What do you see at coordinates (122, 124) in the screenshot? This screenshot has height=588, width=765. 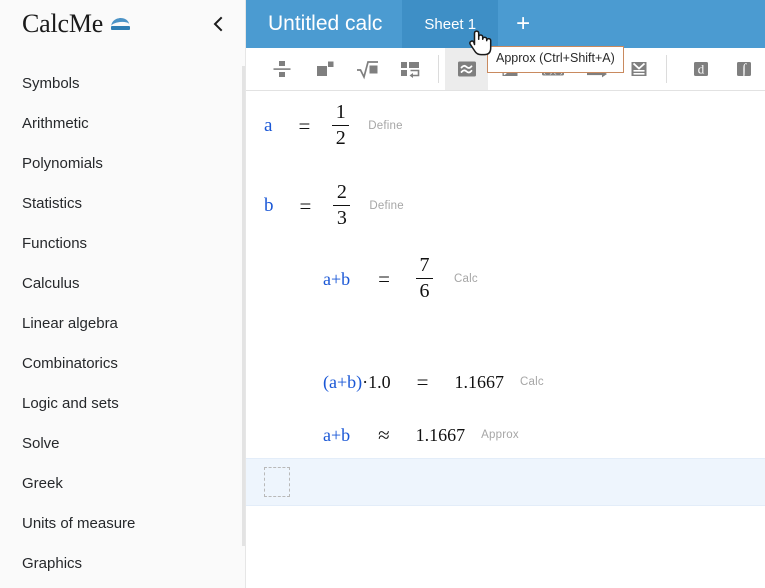 I see `sidebar-item-arithmetic: Arithmetic` at bounding box center [122, 124].